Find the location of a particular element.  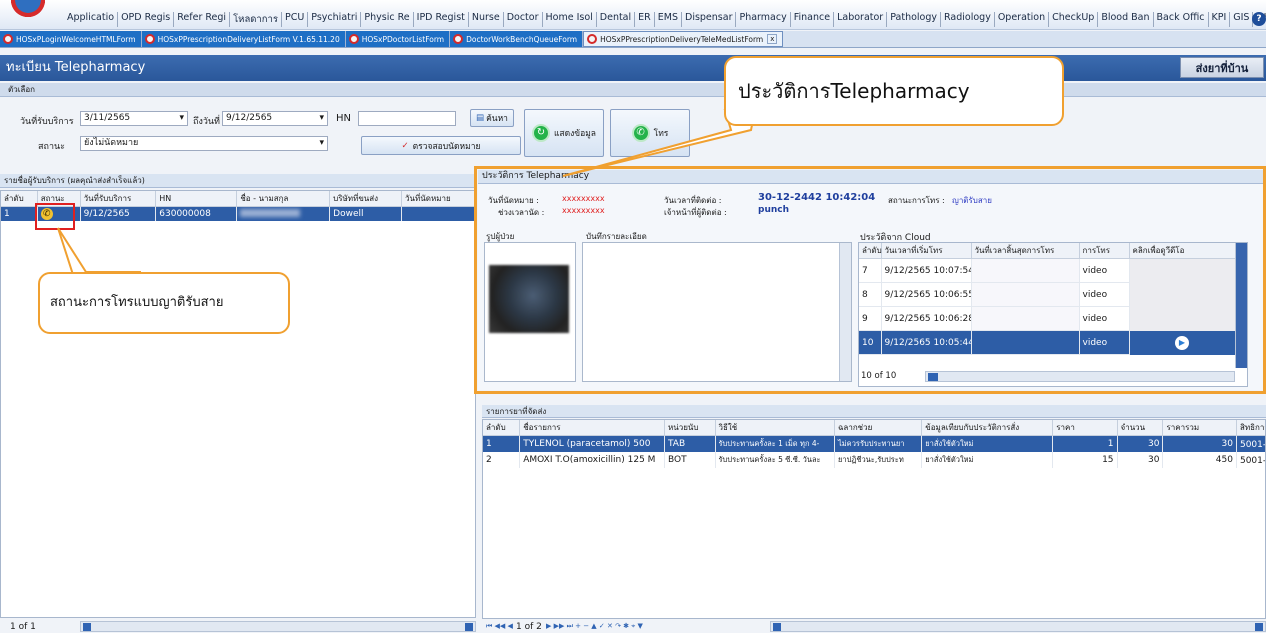

column-header: วันที่รับบริการ is located at coordinates (118, 199).